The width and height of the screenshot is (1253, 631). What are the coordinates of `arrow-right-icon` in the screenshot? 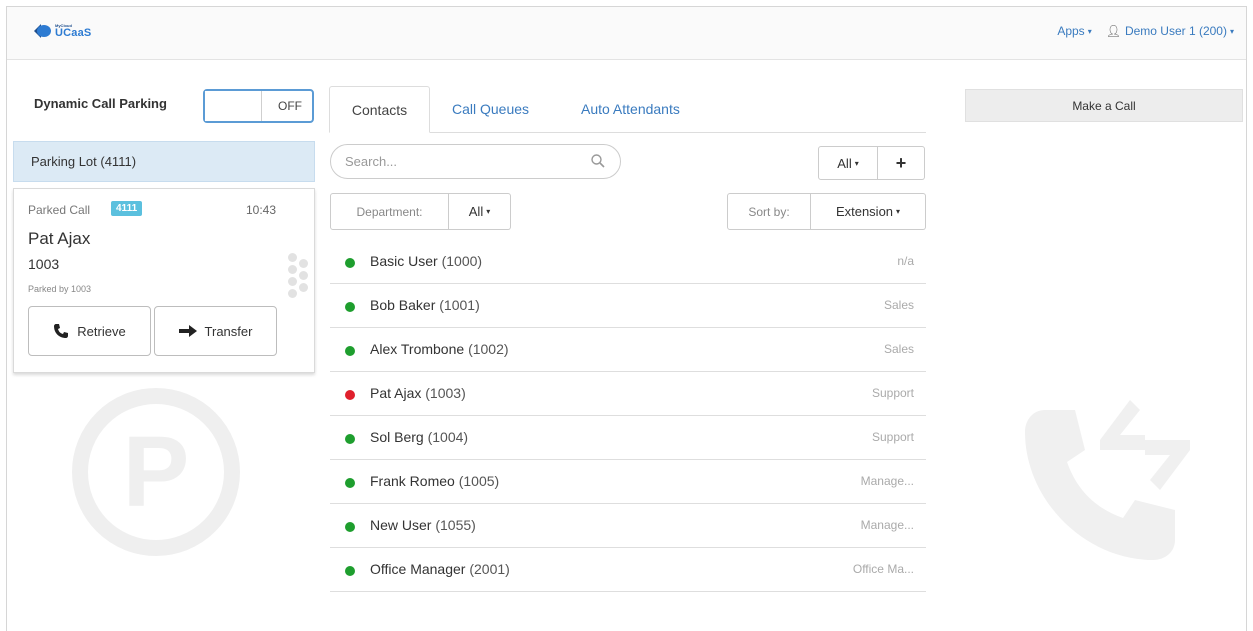 It's located at (187, 331).